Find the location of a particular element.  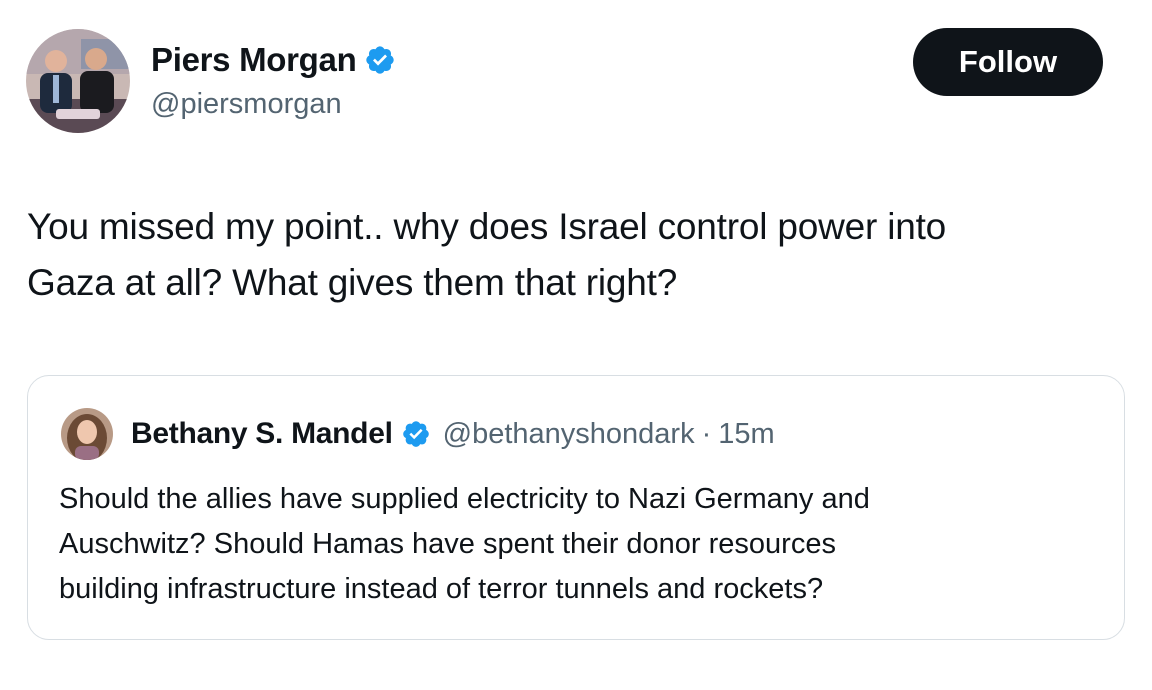

quoted-author-handle: @bethanyshondark is located at coordinates (569, 434).